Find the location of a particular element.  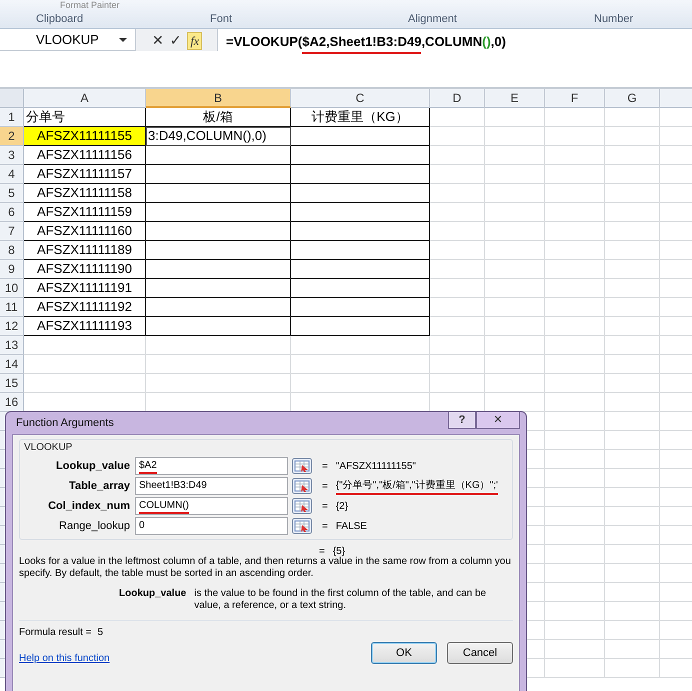

row-header: 6 is located at coordinates (12, 212).